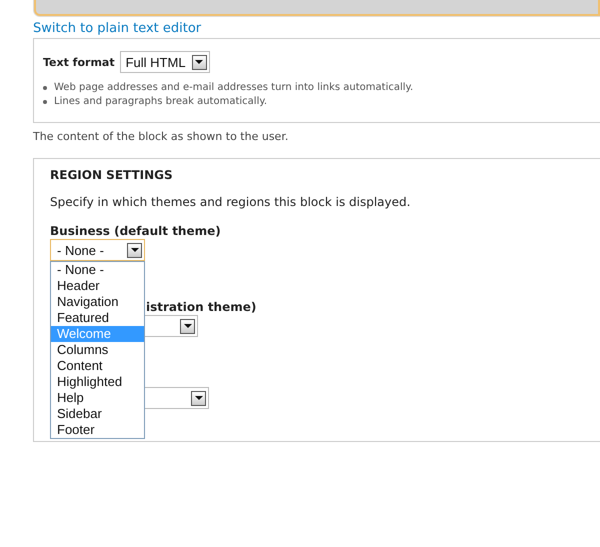  I want to click on format-tip: Lines and paragraphs break automatically., so click(161, 102).